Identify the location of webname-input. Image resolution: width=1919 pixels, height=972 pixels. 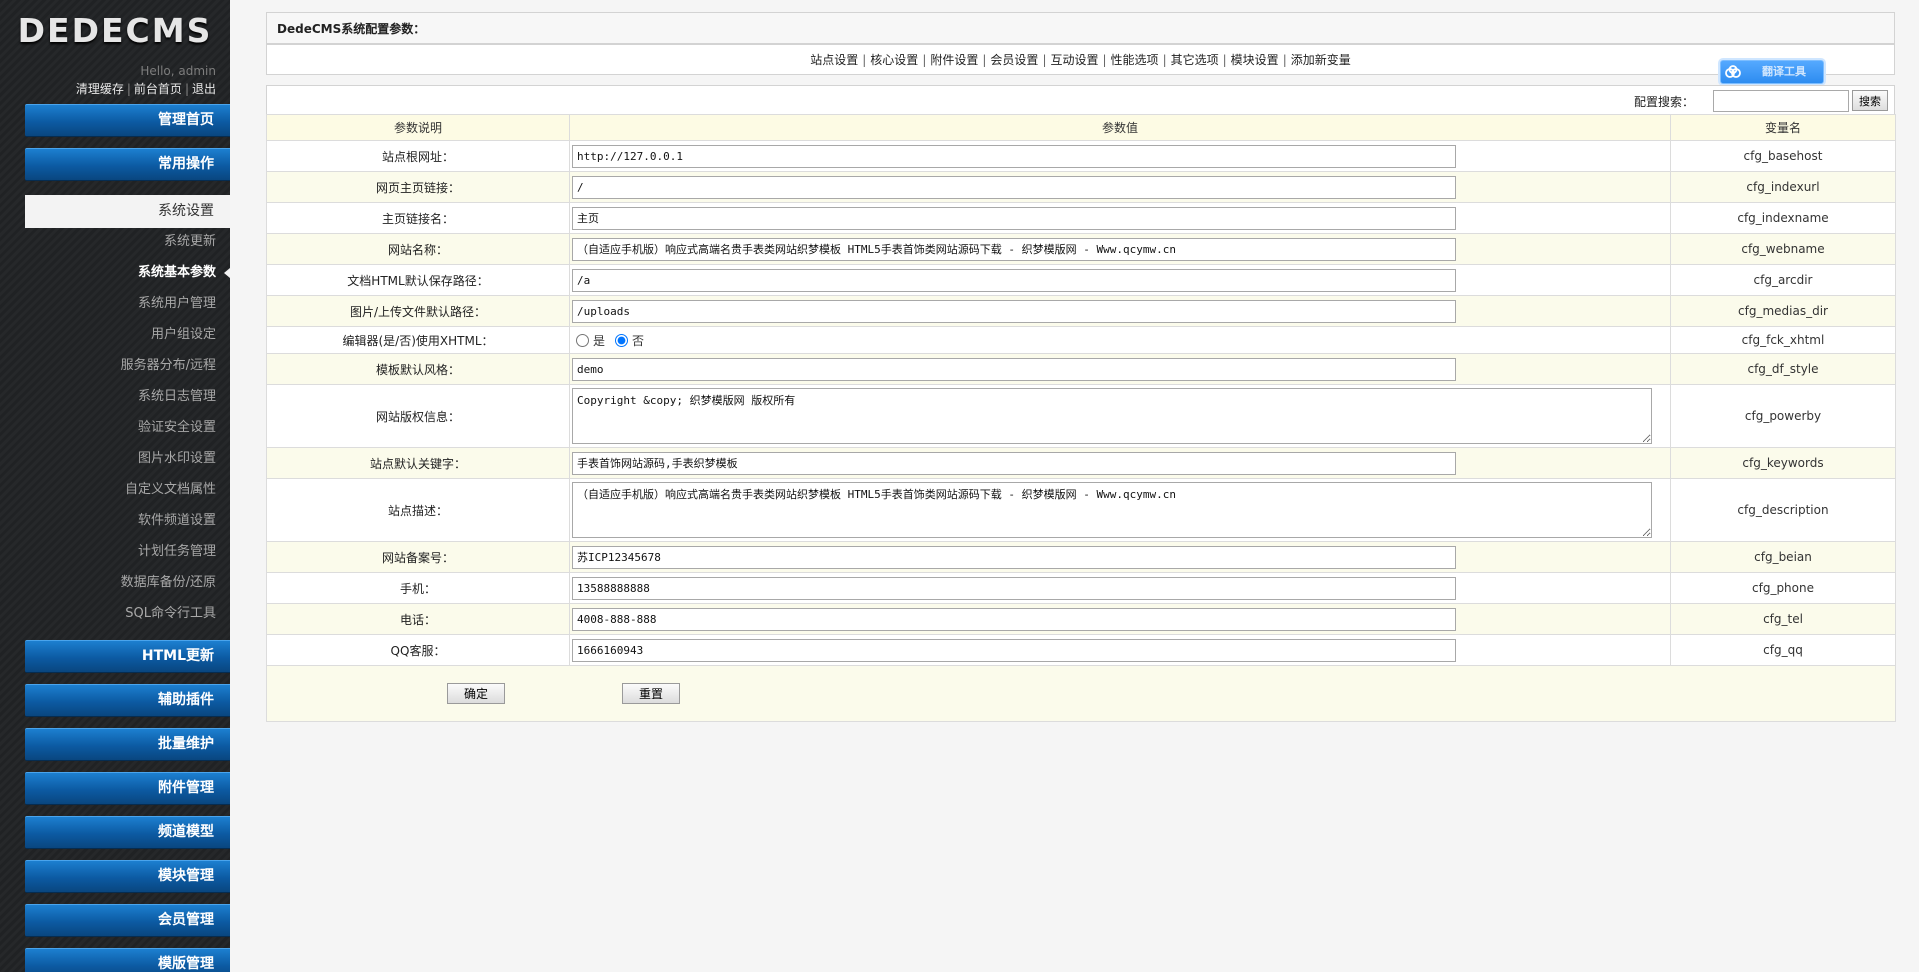
(1014, 249).